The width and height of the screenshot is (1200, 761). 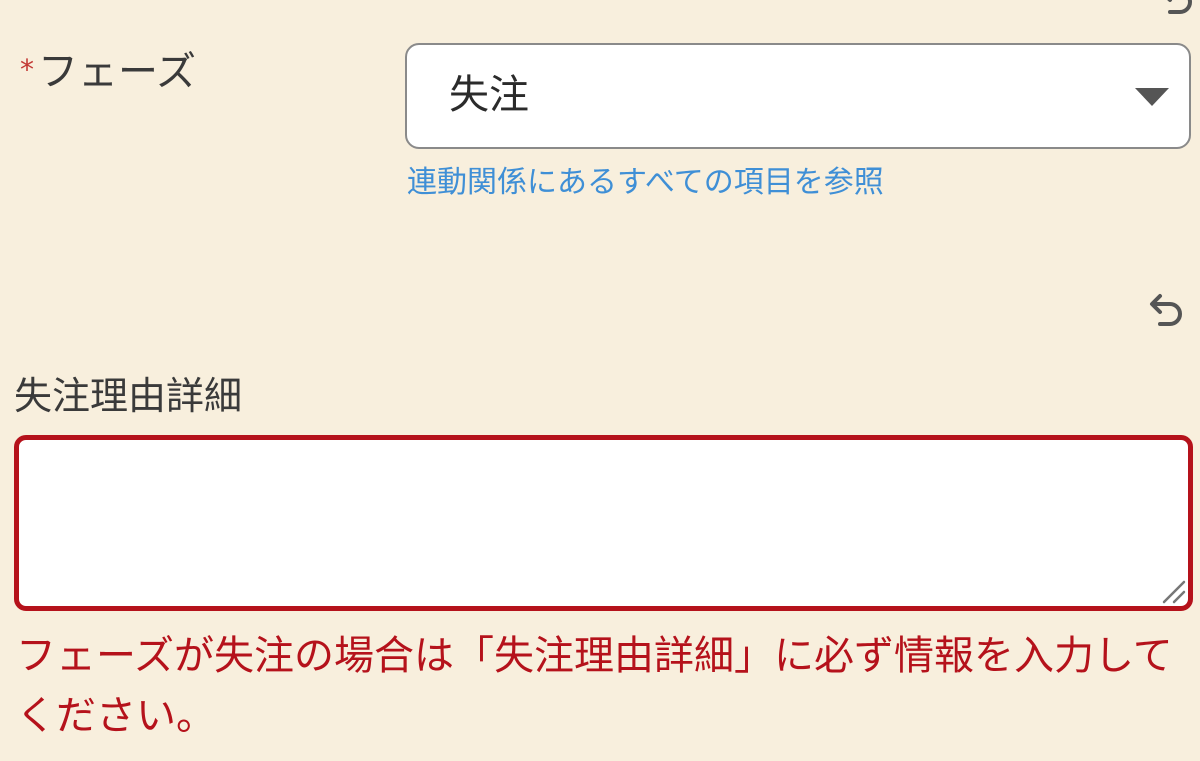 I want to click on validation-error-message: フェーズが失注の場合は「失注理由詳細」に必ず情報を入力してください。, so click(x=594, y=686).